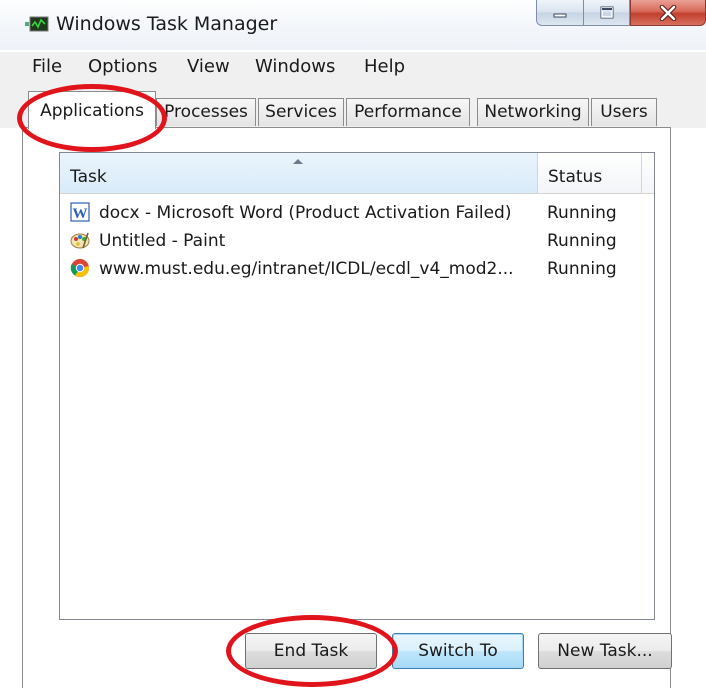 Image resolution: width=706 pixels, height=688 pixels. What do you see at coordinates (384, 66) in the screenshot?
I see `menu-help: Help` at bounding box center [384, 66].